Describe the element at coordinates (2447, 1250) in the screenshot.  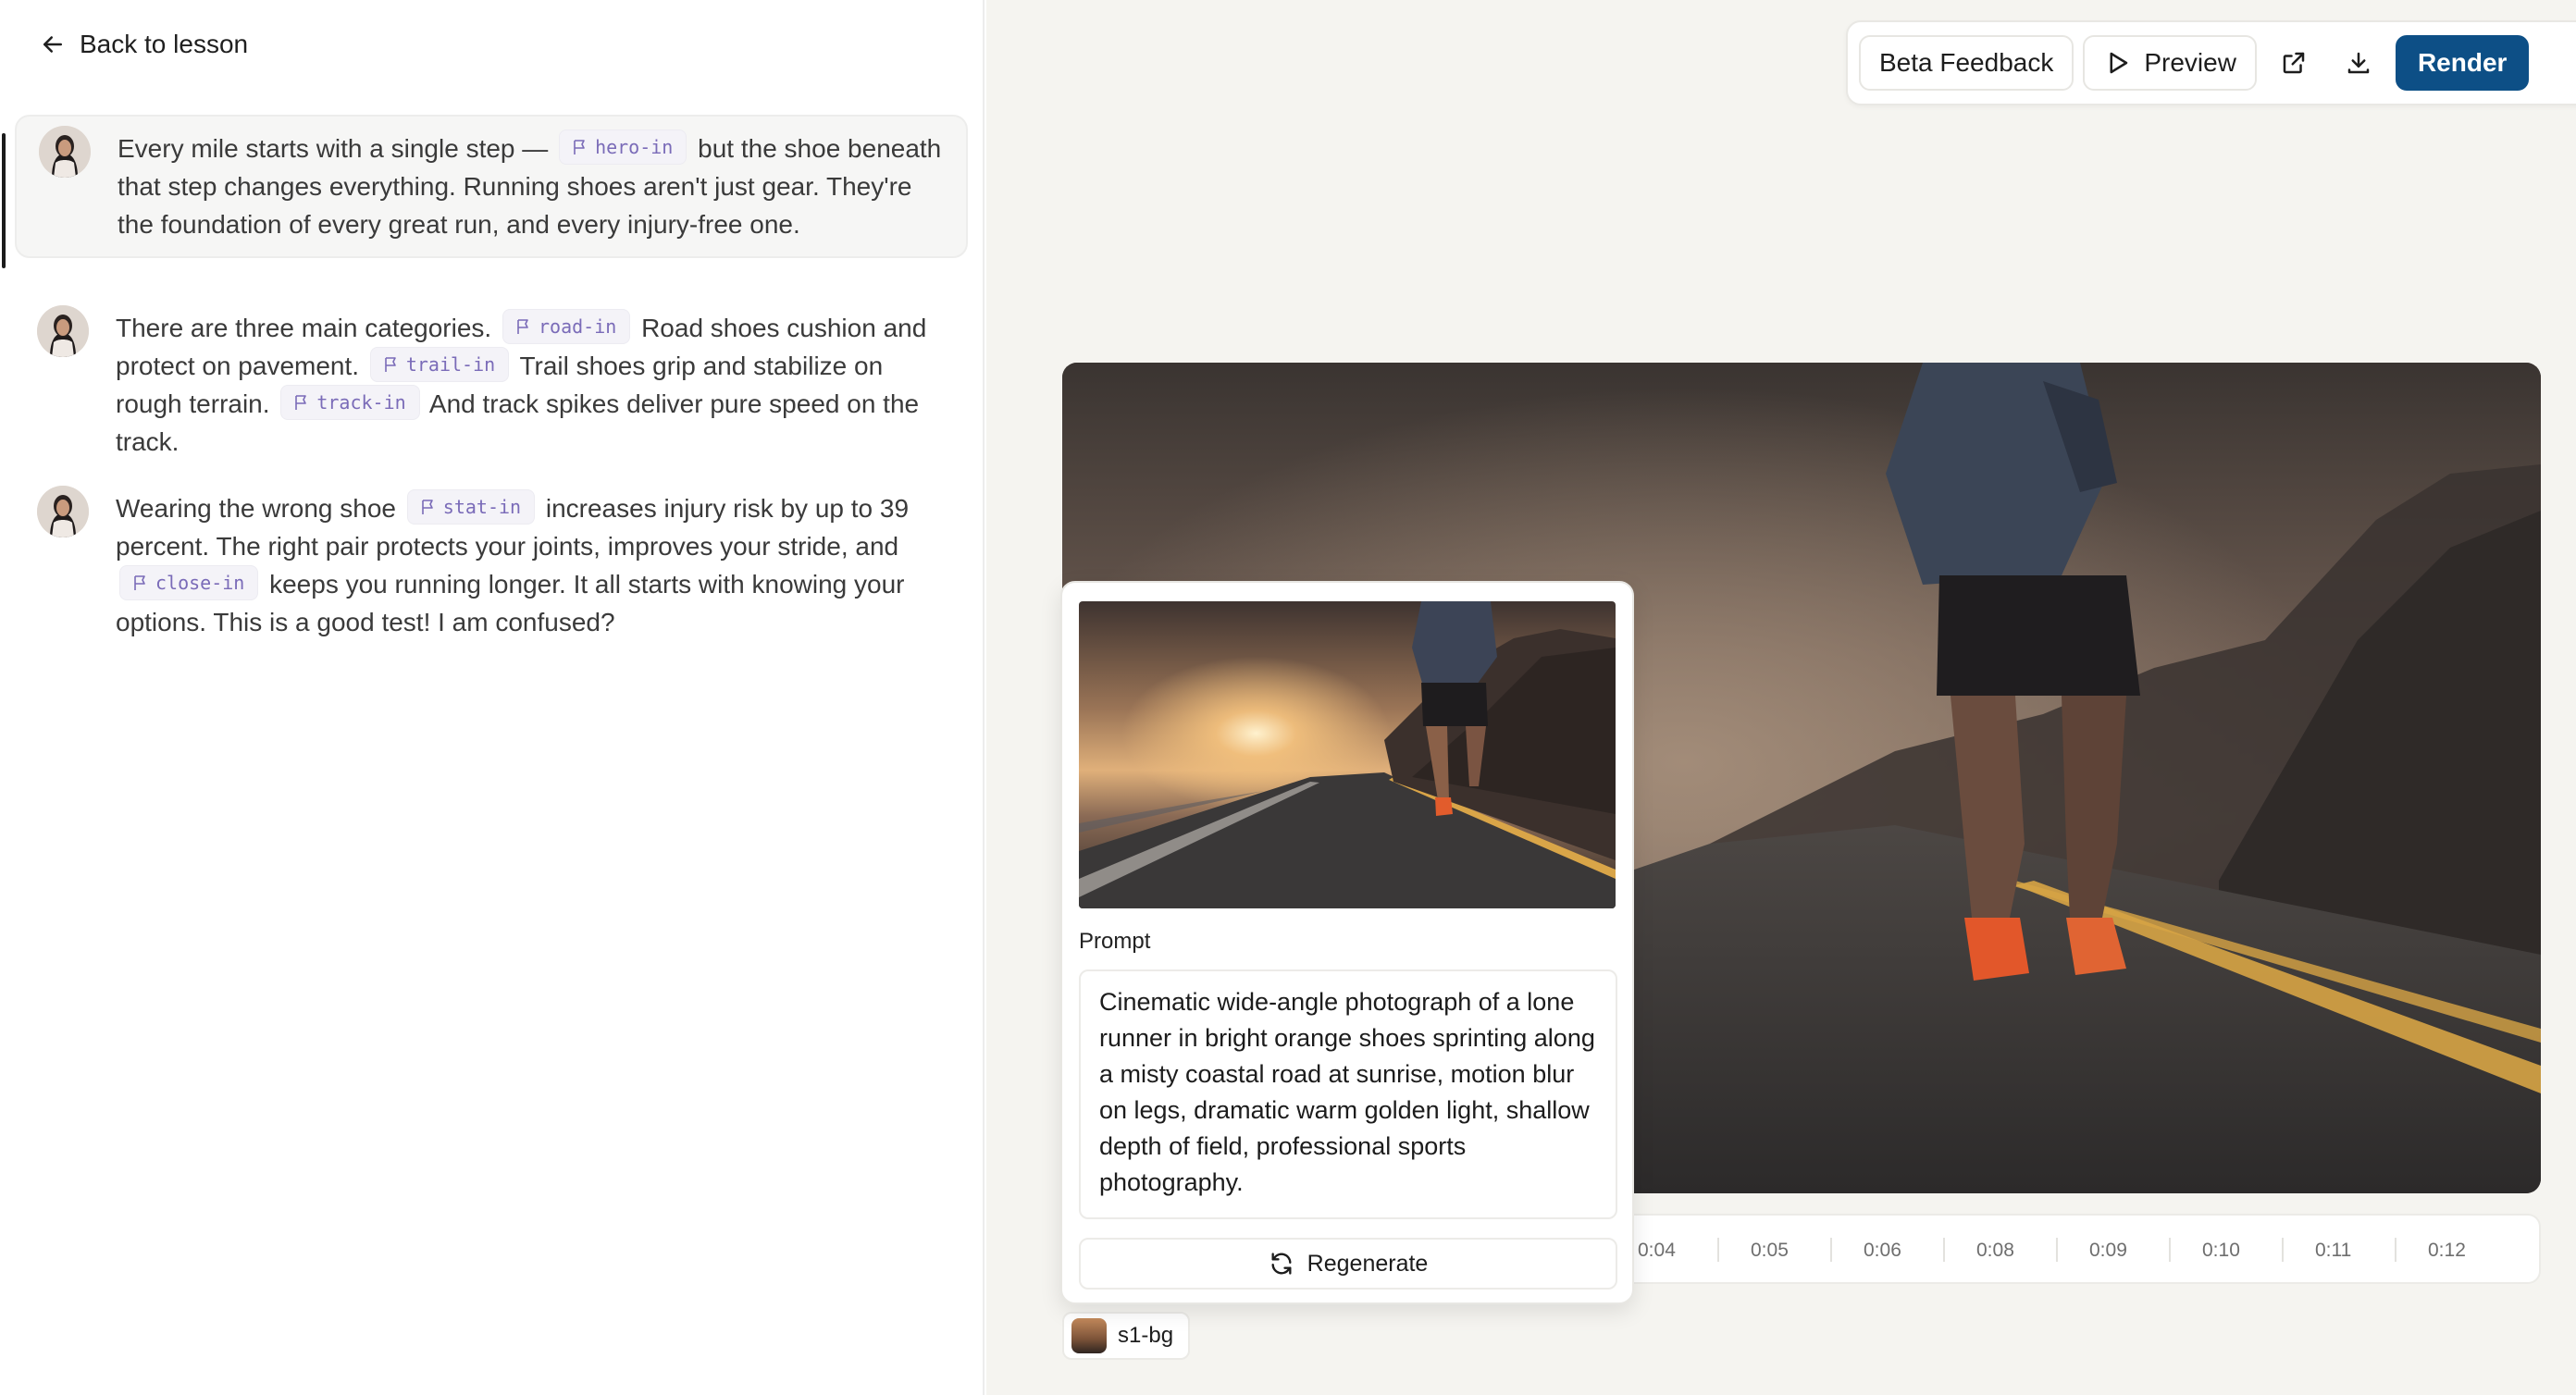
I see `timeline-tick-label: 0:12` at that location.